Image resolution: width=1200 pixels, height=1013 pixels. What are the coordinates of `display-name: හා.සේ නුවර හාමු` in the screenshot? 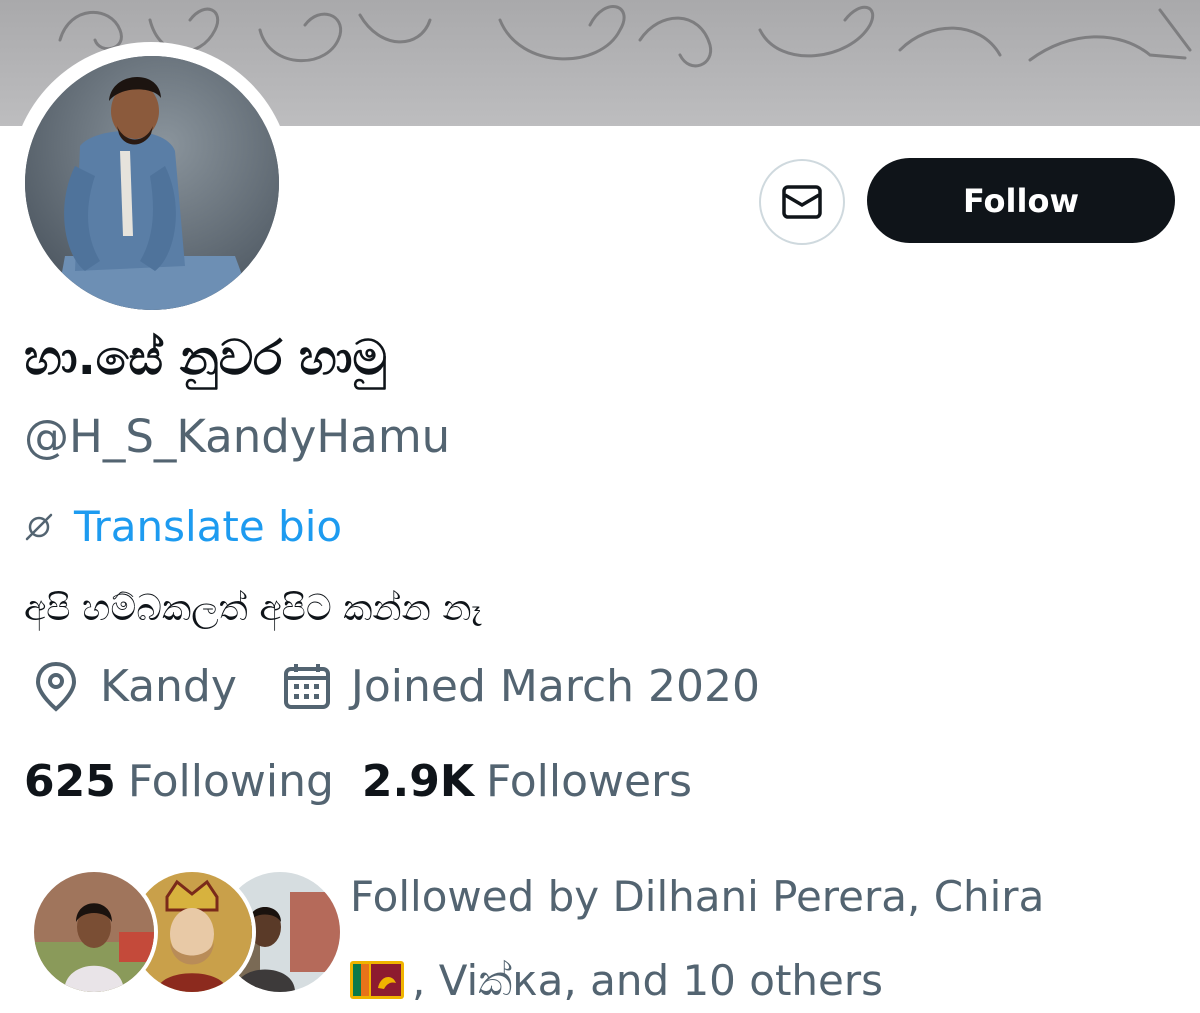 It's located at (205, 358).